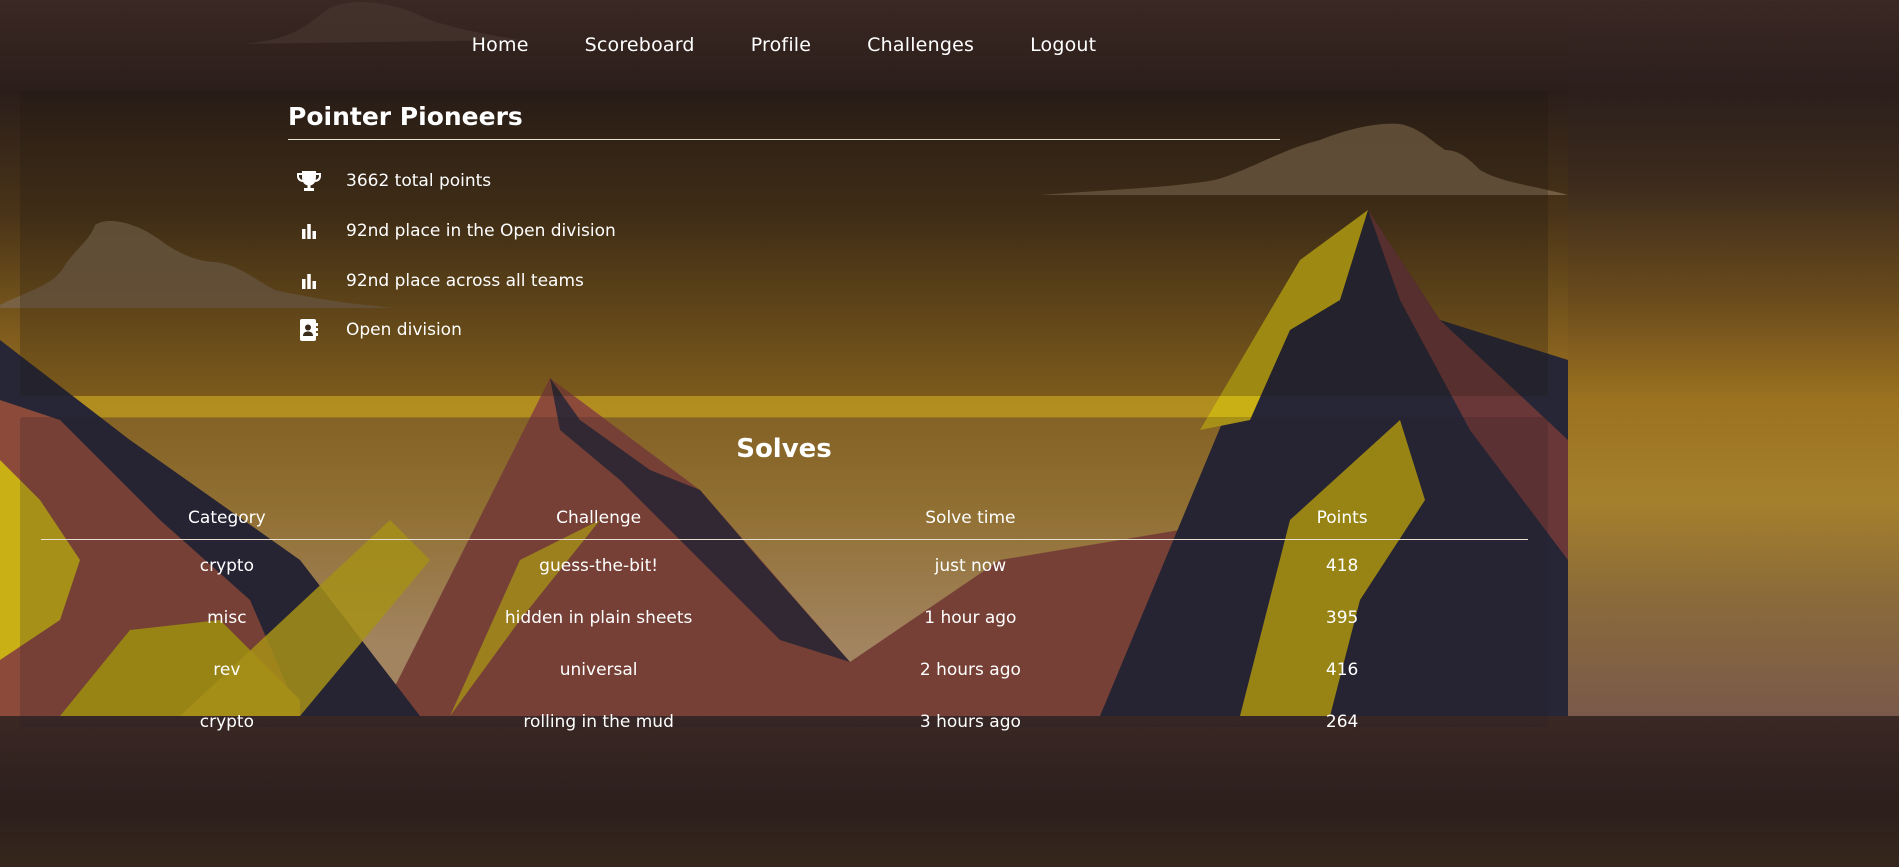  Describe the element at coordinates (481, 231) in the screenshot. I see `stat-text: 92nd place in the Open division` at that location.